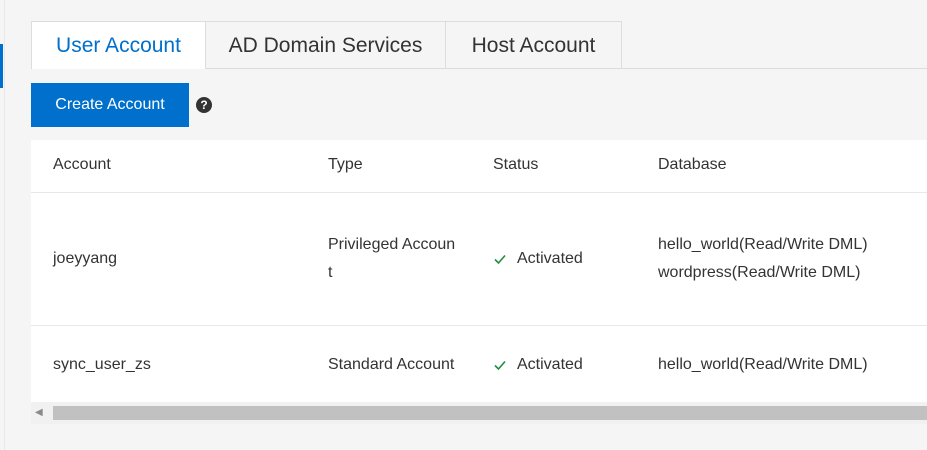 This screenshot has height=450, width=927. I want to click on database-entry: wordpress(Read/Write DML), so click(759, 272).